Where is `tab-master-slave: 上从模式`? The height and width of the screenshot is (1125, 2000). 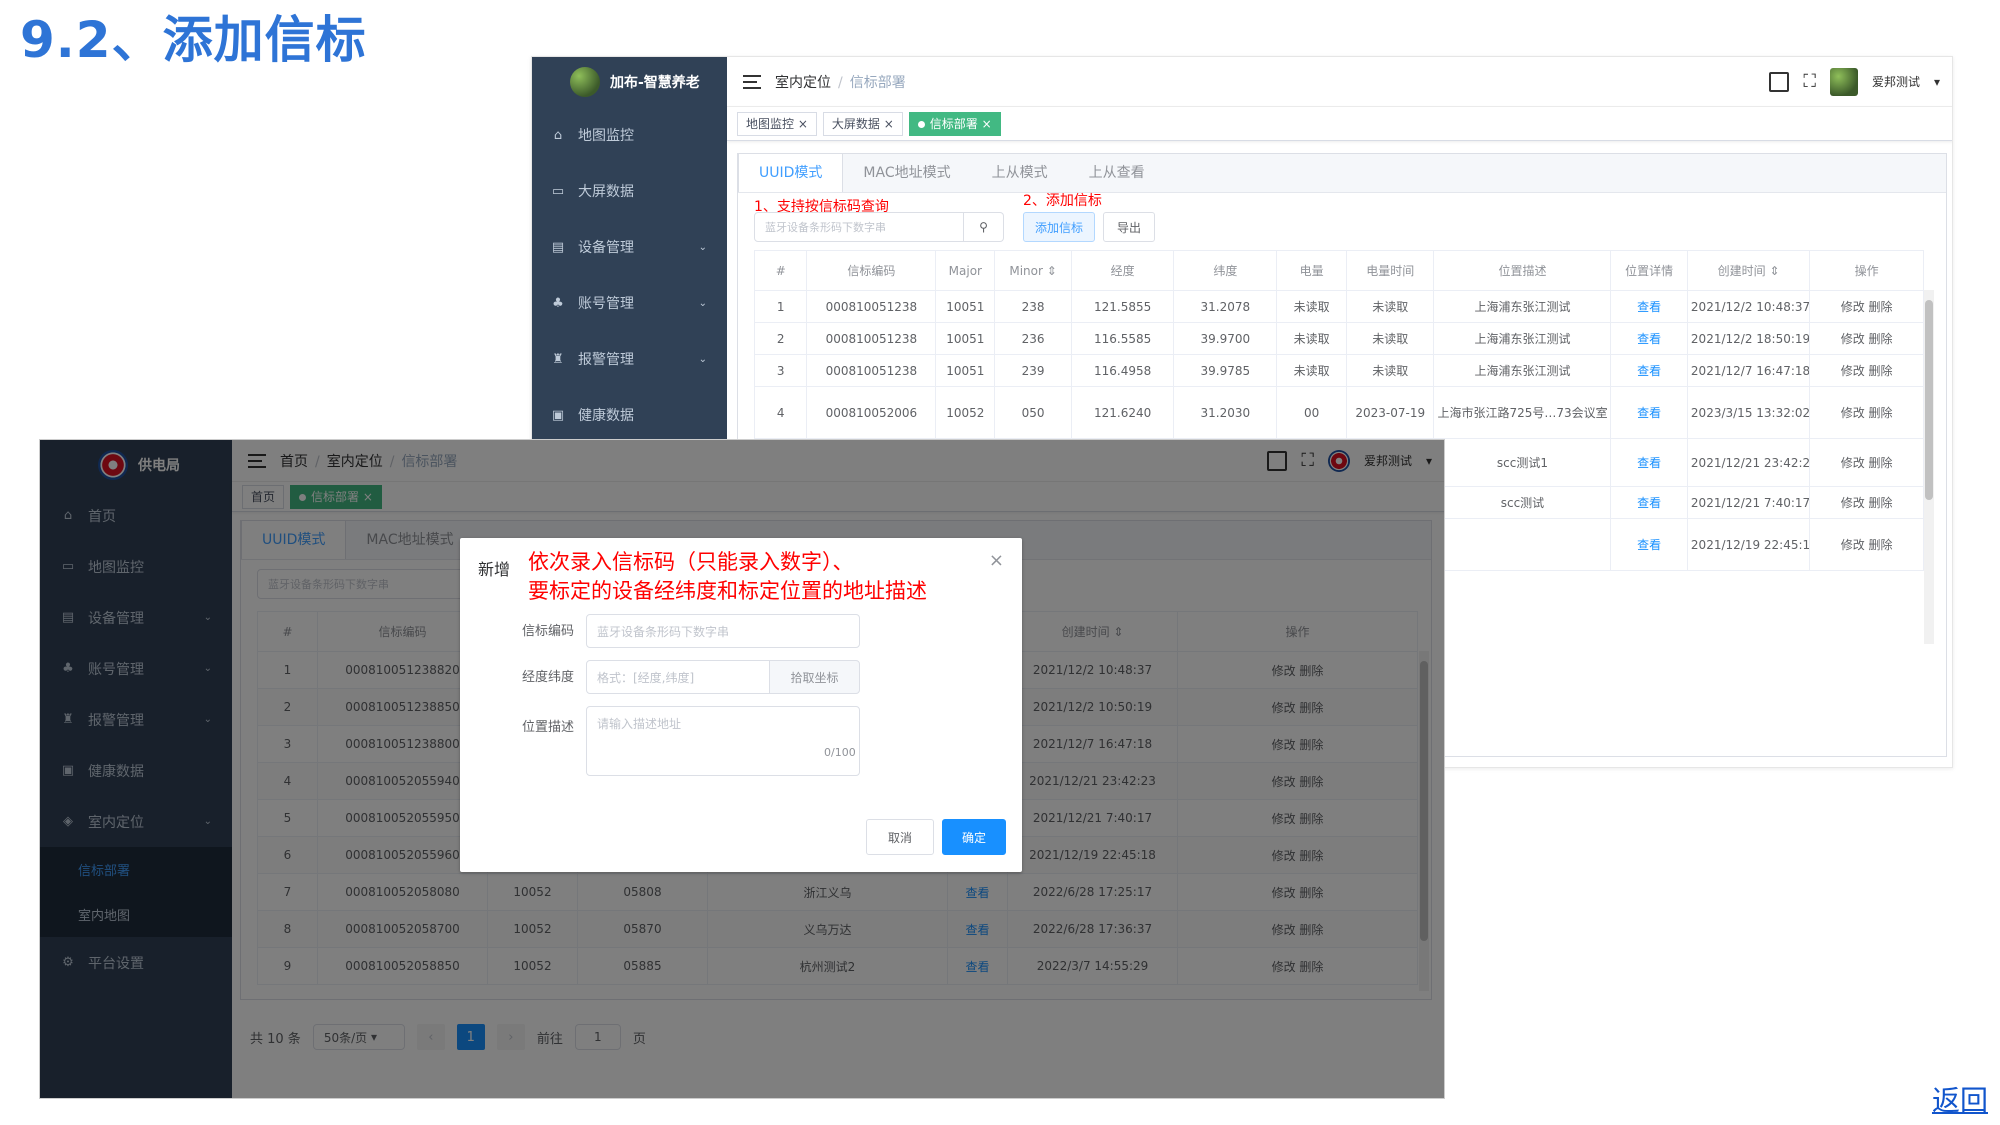
tab-master-slave: 上从模式 is located at coordinates (1020, 173).